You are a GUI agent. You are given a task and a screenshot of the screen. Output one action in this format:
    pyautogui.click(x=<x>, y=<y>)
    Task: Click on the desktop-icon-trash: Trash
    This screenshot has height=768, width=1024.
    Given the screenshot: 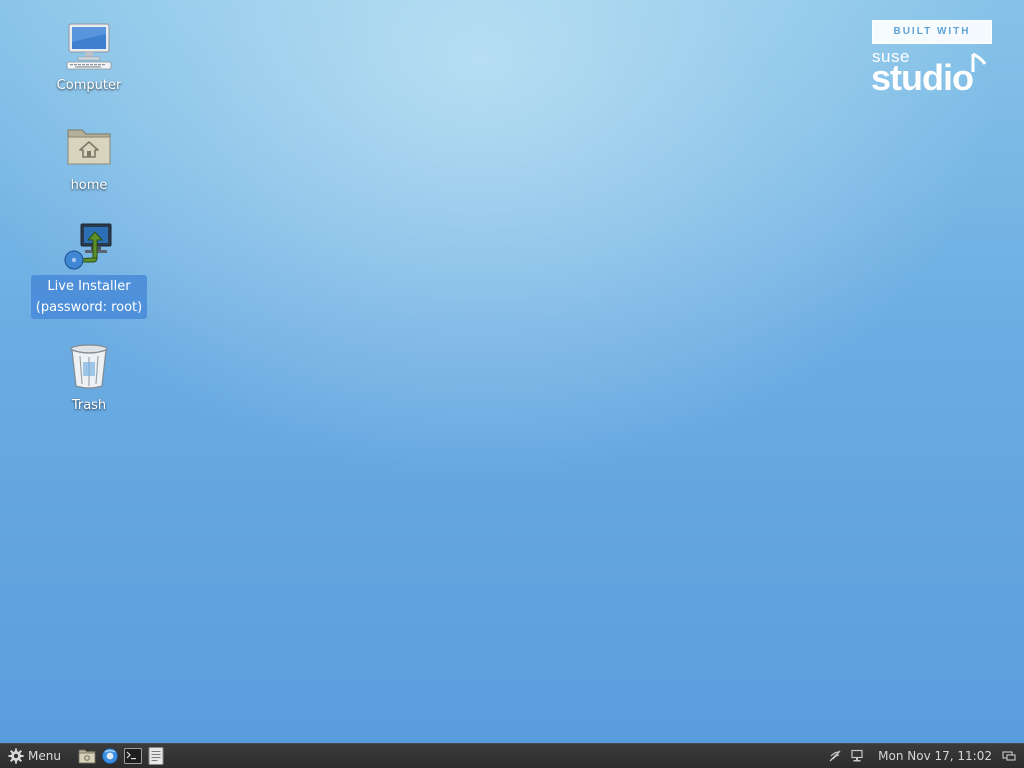 What is the action you would take?
    pyautogui.click(x=89, y=378)
    